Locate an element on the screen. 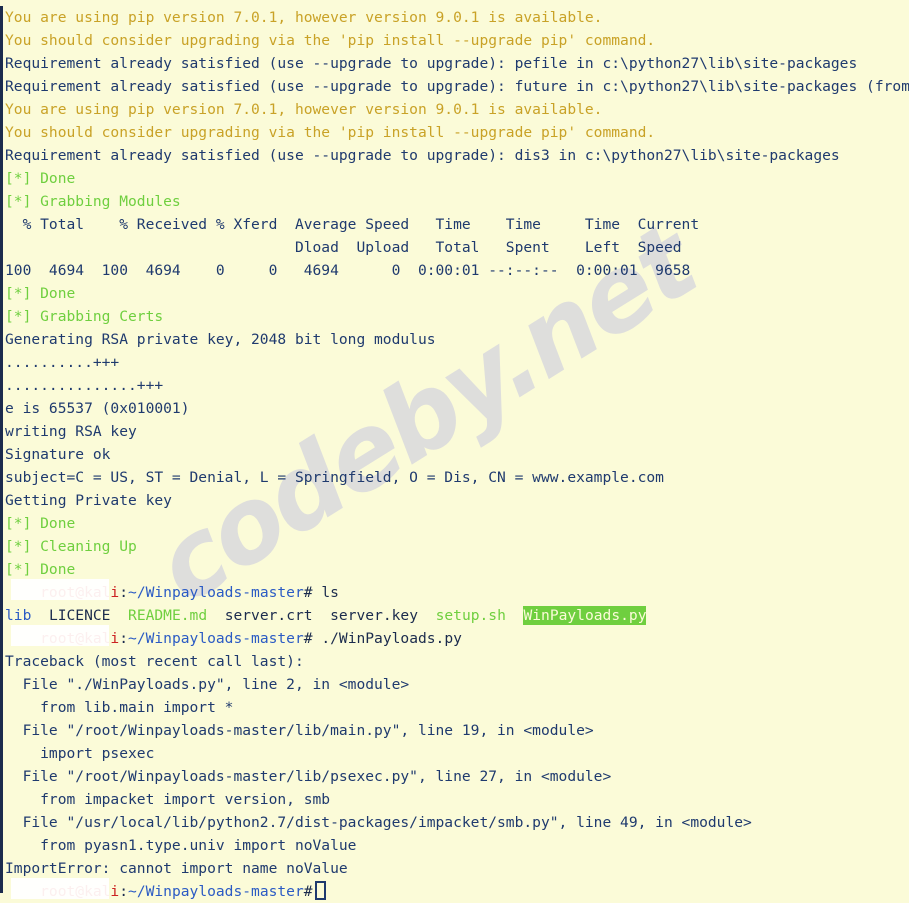  text-segment: Traceback (most recent call last): is located at coordinates (154, 661).